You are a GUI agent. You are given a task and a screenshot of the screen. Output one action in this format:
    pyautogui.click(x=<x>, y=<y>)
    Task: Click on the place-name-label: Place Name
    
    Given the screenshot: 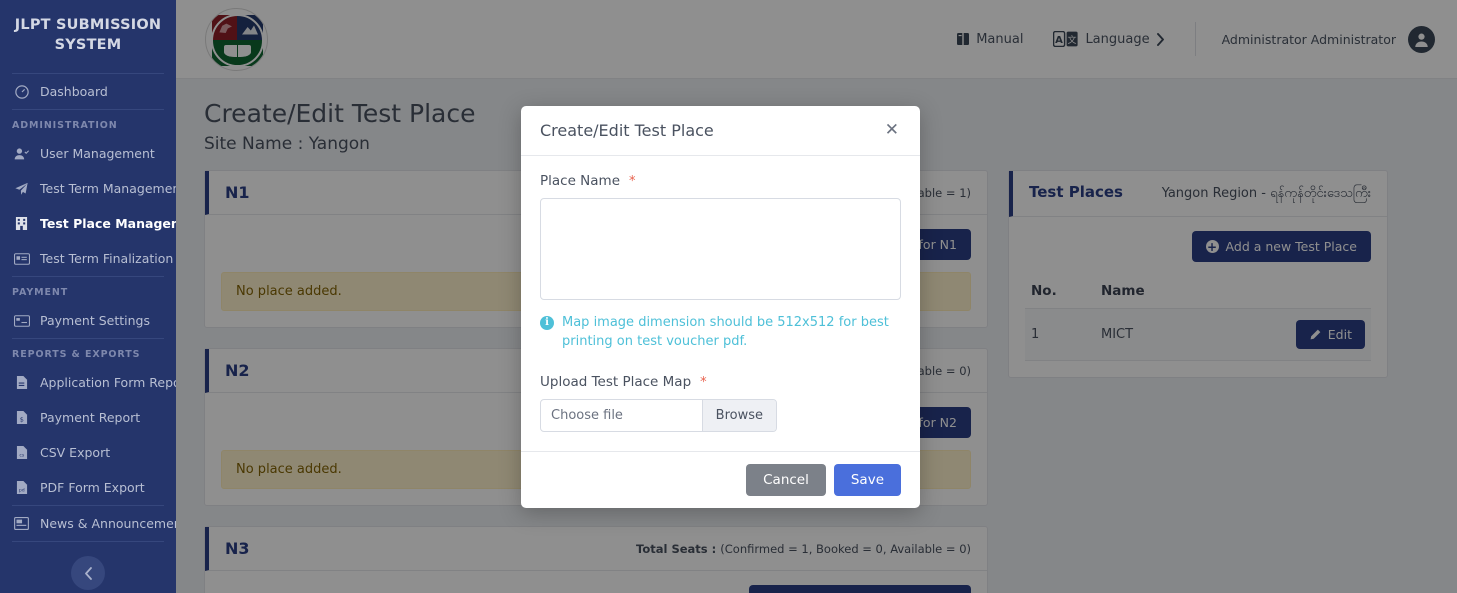 What is the action you would take?
    pyautogui.click(x=580, y=181)
    